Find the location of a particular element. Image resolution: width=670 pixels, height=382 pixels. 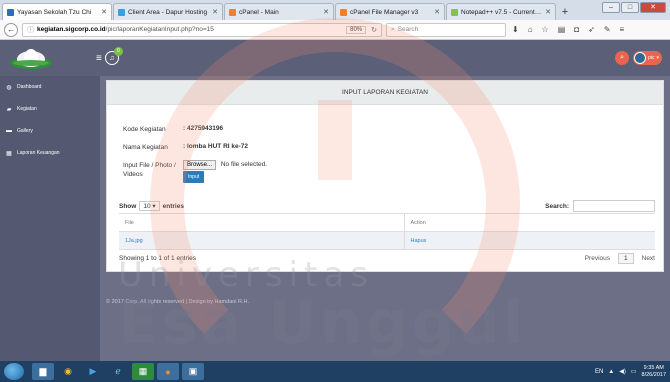

user-menu: pic ▾ is located at coordinates (647, 58).